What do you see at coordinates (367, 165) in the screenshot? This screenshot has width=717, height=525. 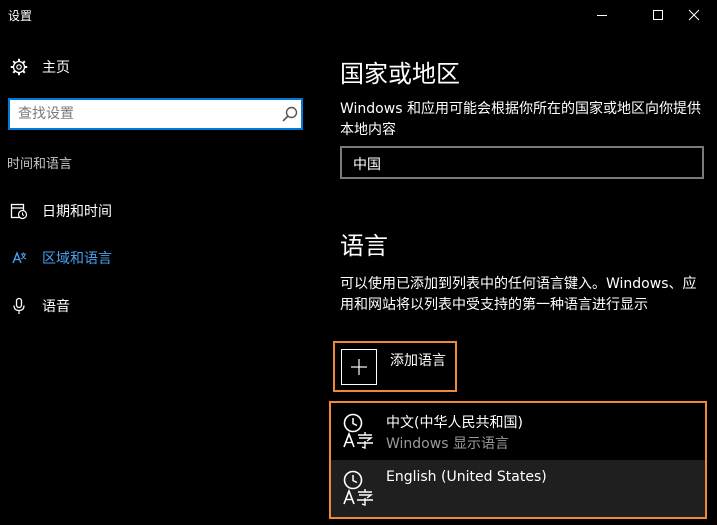 I see `country-value: 中国` at bounding box center [367, 165].